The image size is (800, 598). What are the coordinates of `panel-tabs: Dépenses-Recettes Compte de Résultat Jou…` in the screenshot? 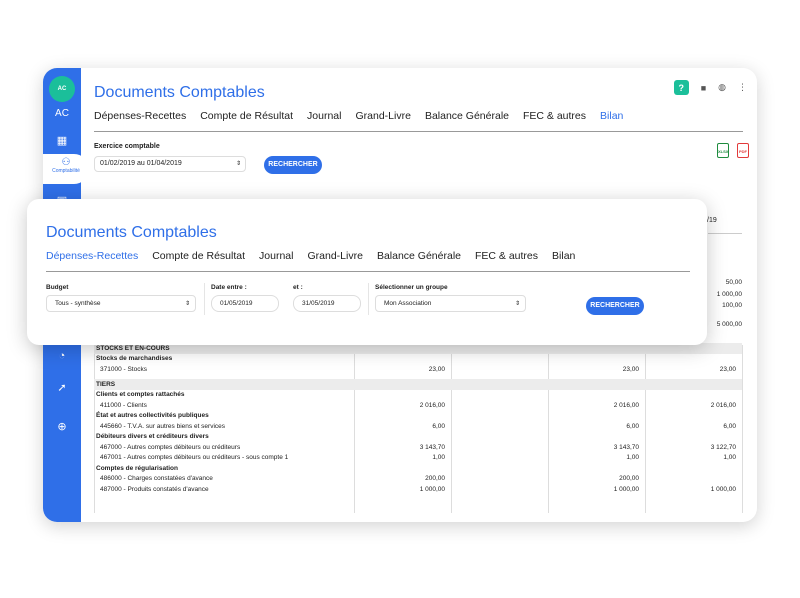 It's located at (310, 256).